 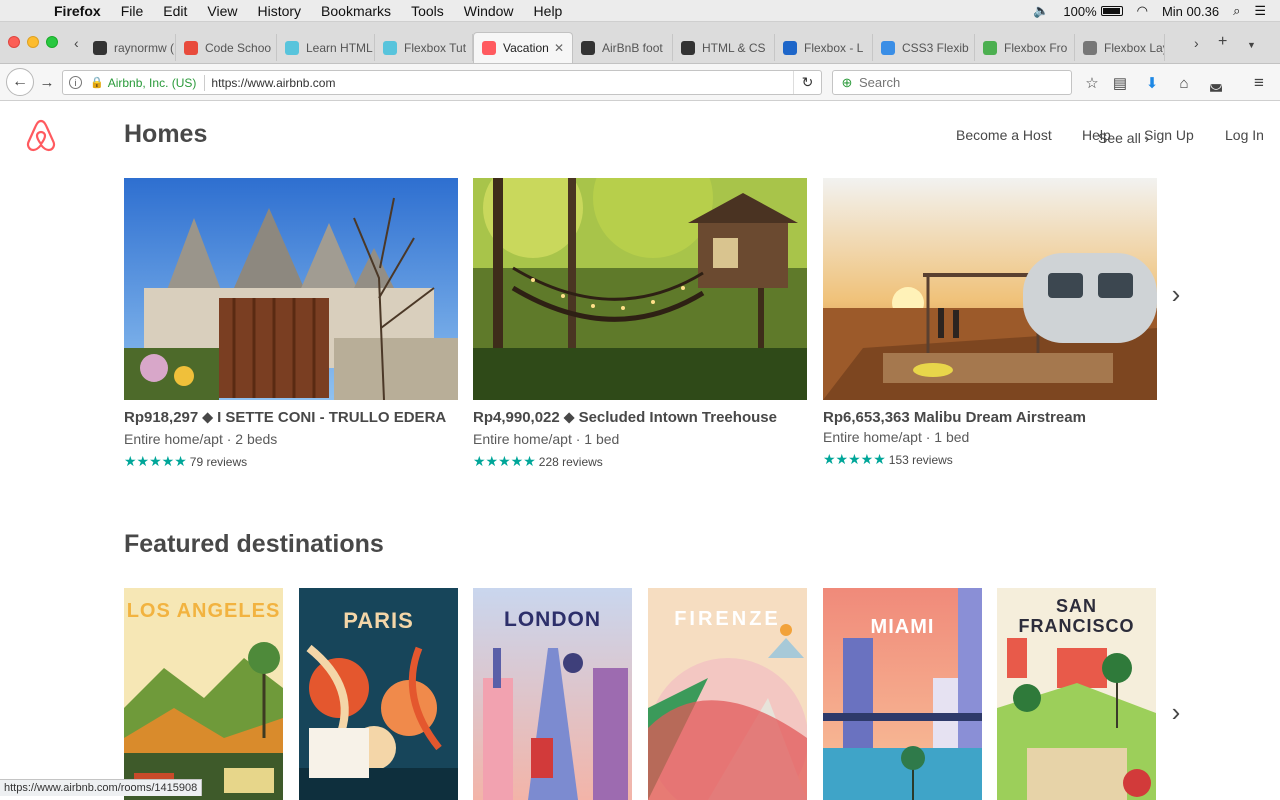 I want to click on search-bar: ⊕, so click(x=952, y=82).